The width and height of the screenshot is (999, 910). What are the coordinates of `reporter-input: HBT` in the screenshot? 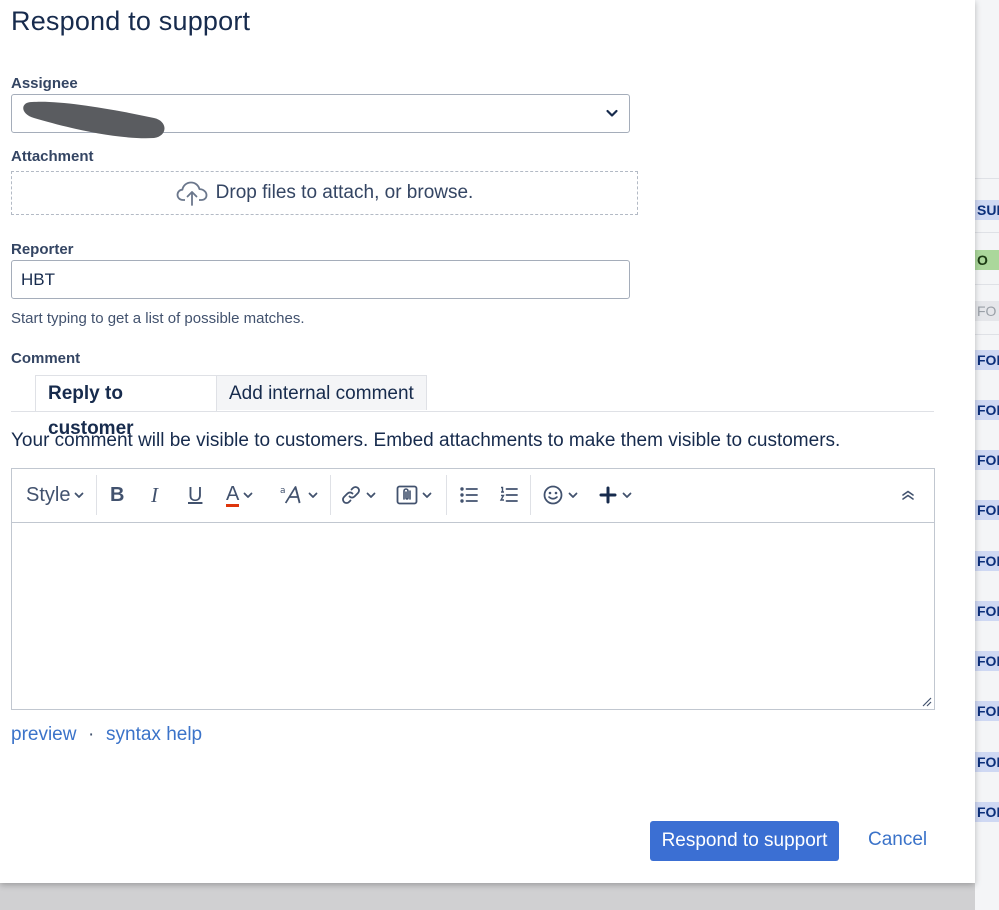 It's located at (320, 279).